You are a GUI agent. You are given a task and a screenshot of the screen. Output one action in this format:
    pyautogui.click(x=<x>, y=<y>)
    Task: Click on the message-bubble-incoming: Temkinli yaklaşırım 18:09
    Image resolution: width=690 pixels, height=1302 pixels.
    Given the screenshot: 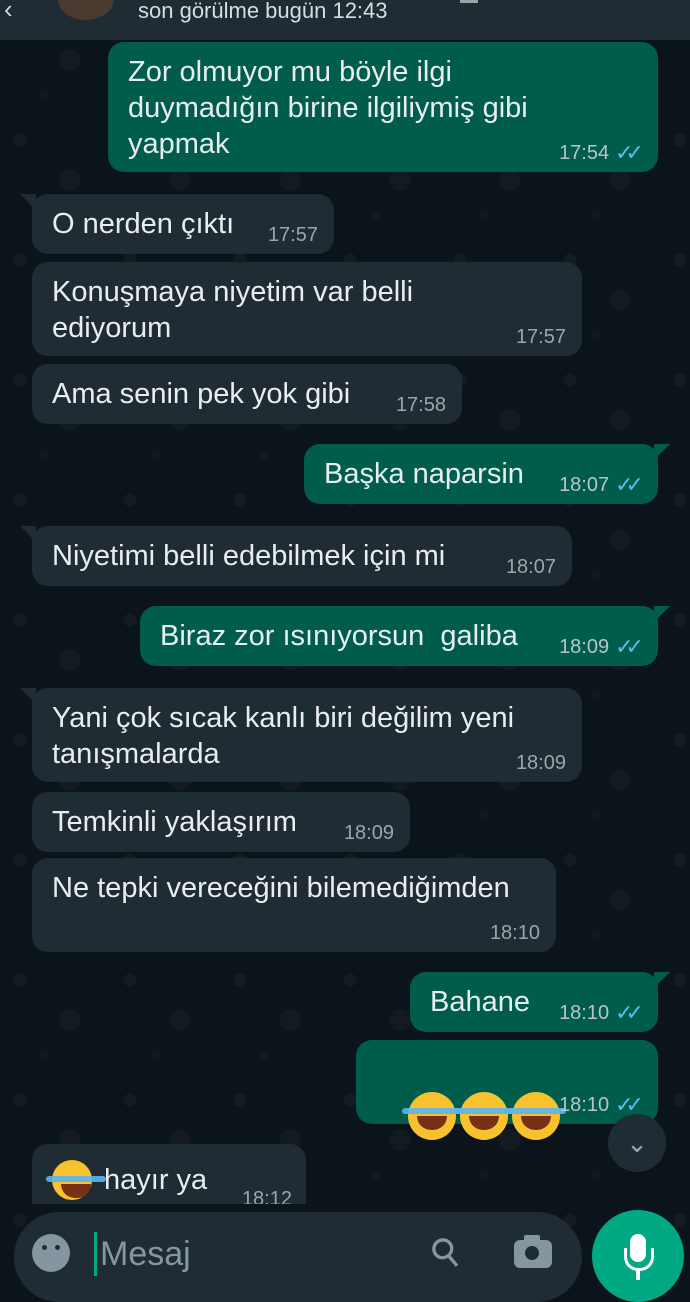 What is the action you would take?
    pyautogui.click(x=221, y=822)
    